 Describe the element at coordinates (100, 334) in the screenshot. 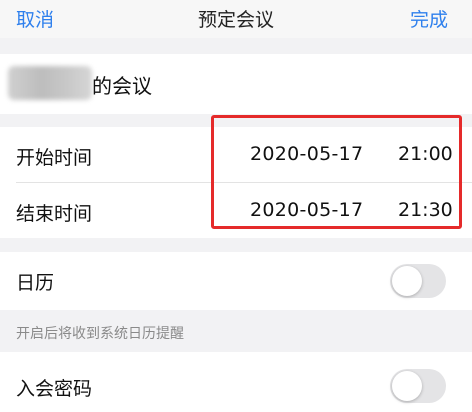

I see `calendar-hint: 开启后将收到系统日历提醒` at that location.